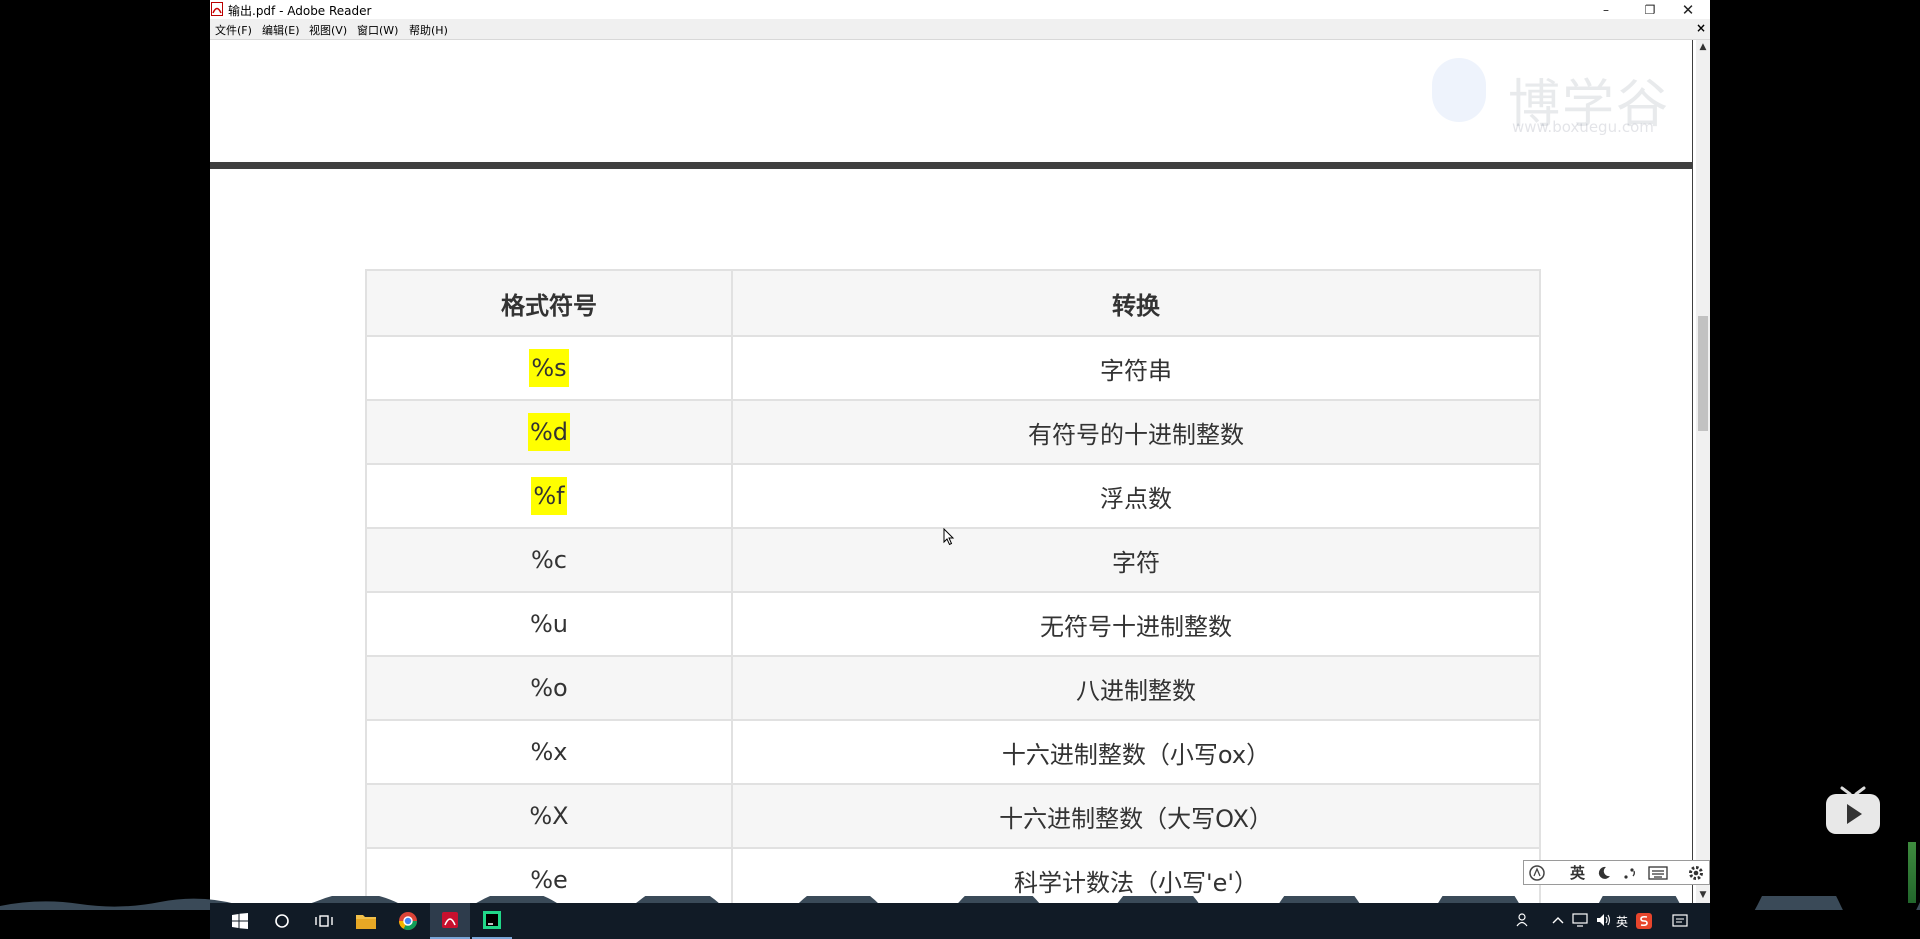 This screenshot has height=939, width=1920. I want to click on header-format-symbol: 格式符号, so click(549, 303).